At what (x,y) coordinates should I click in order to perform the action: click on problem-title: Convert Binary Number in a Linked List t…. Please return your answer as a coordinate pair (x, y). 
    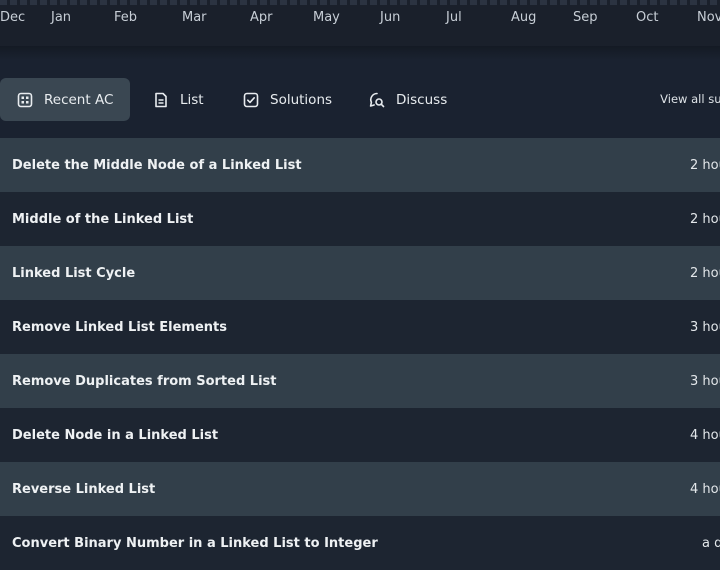
    Looking at the image, I should click on (195, 543).